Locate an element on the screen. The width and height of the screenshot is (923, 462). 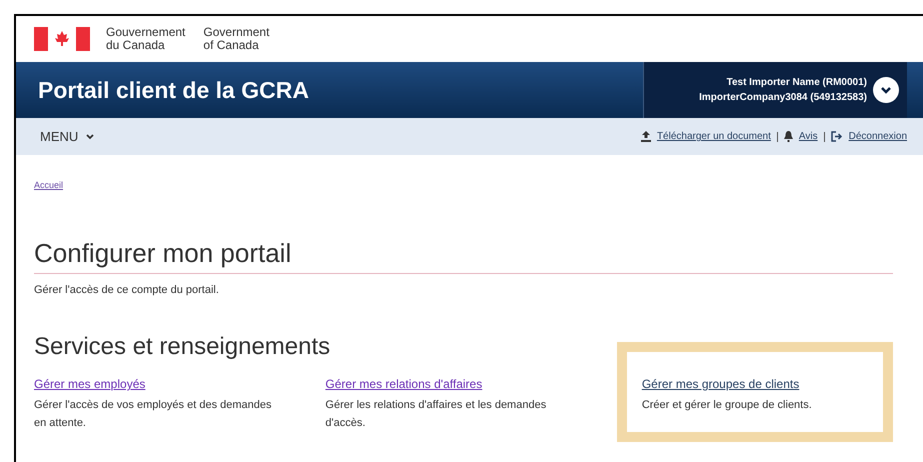
app-title: Portail client de la GCRA is located at coordinates (173, 90).